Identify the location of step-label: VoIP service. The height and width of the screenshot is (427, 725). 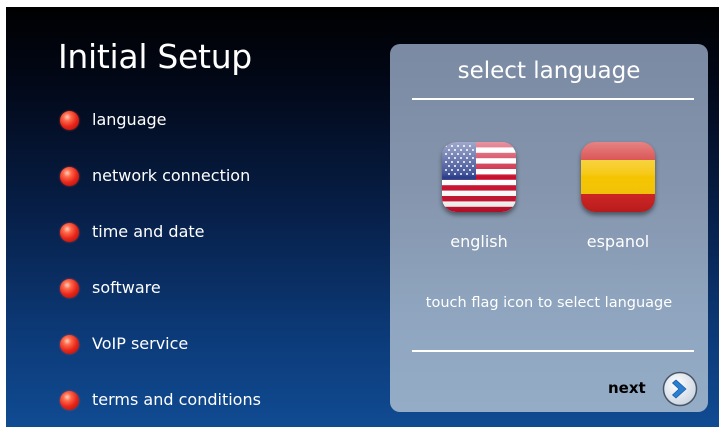
(140, 343).